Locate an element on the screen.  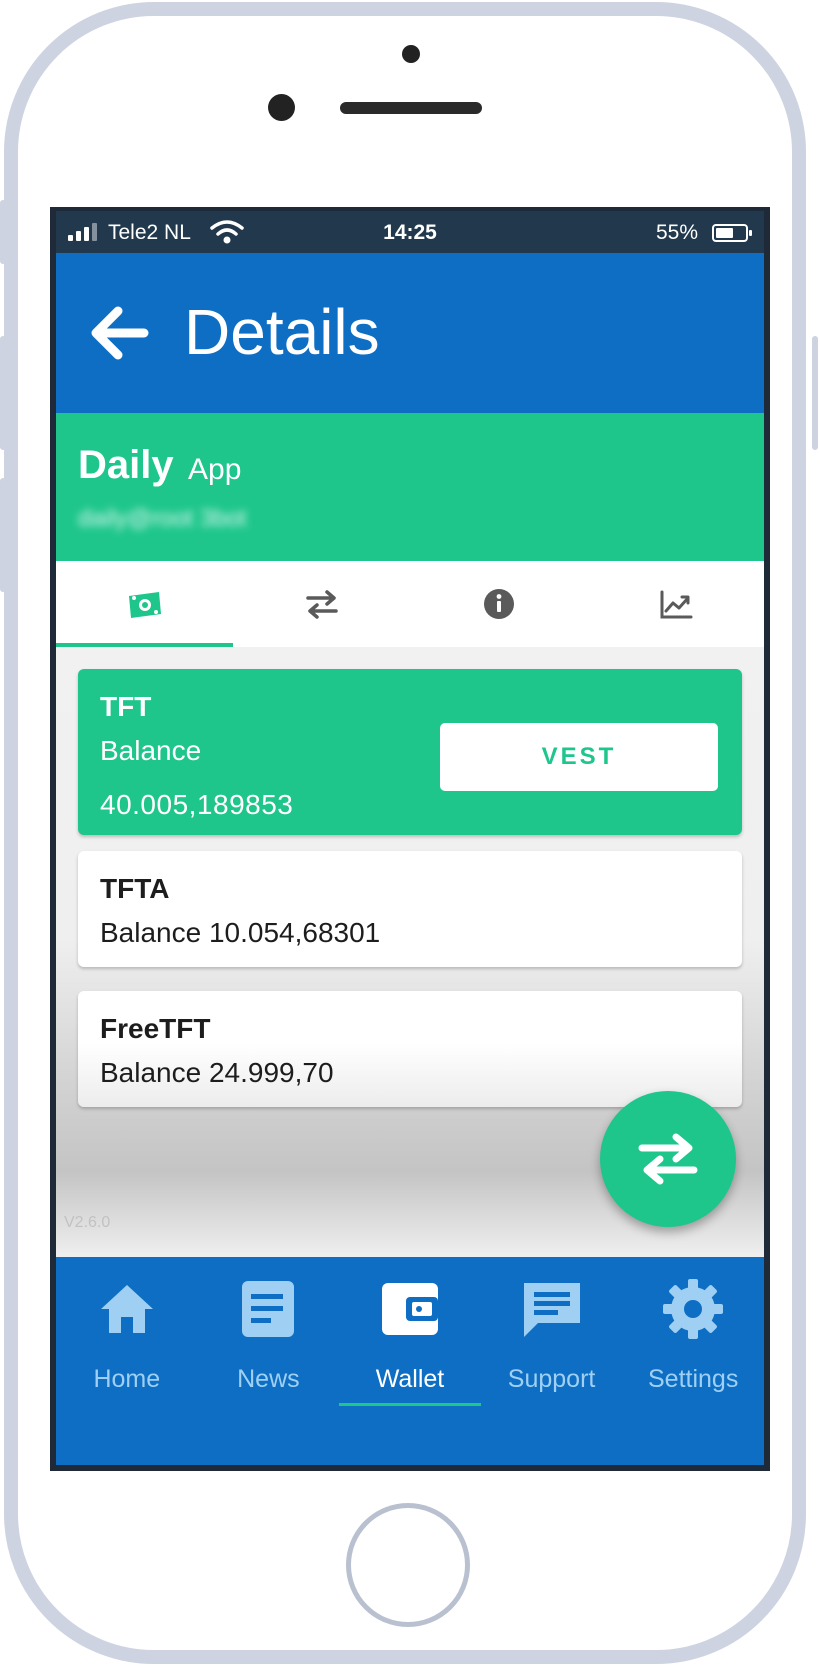
gear-icon is located at coordinates (693, 1309).